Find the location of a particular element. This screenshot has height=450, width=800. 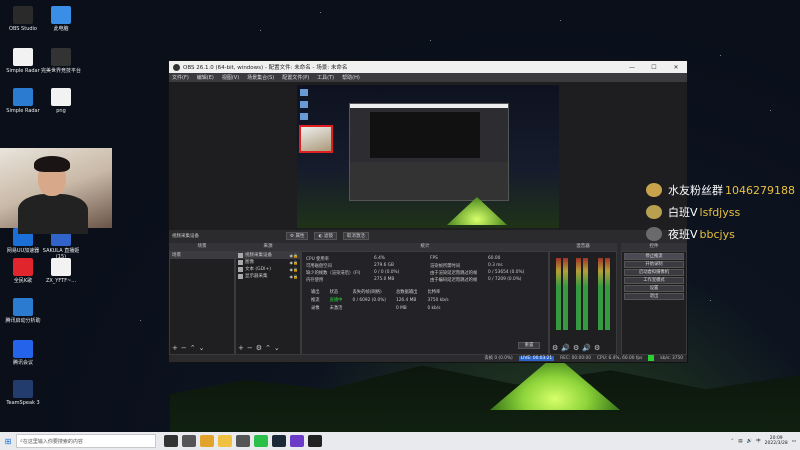

day-shift-badge-icon is located at coordinates (654, 212).